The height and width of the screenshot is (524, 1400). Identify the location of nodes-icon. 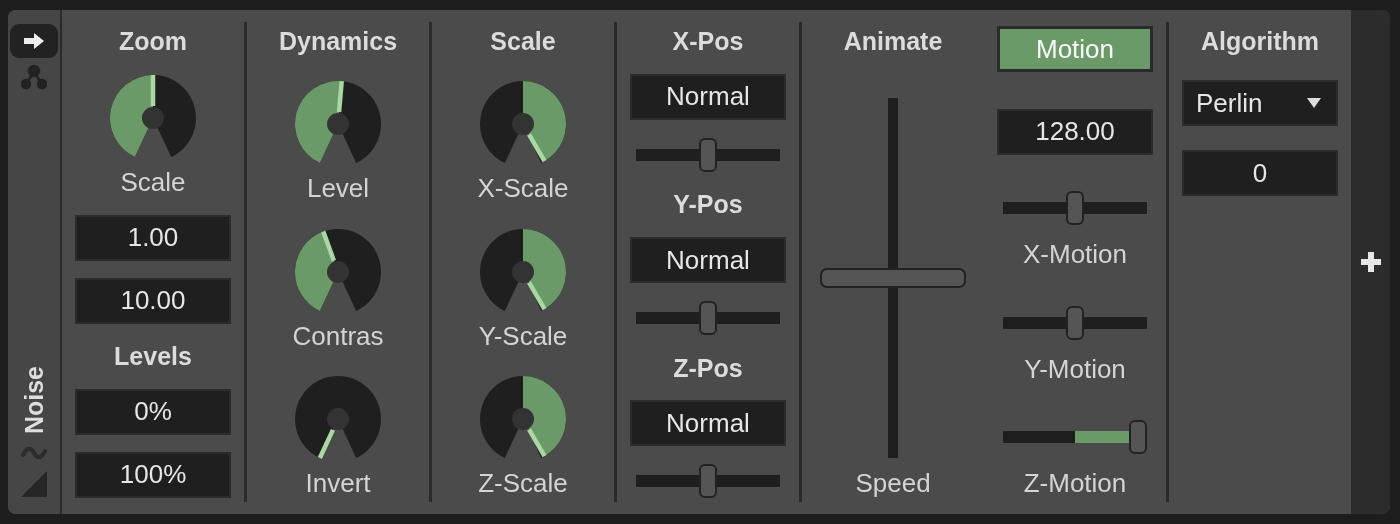
(34, 77).